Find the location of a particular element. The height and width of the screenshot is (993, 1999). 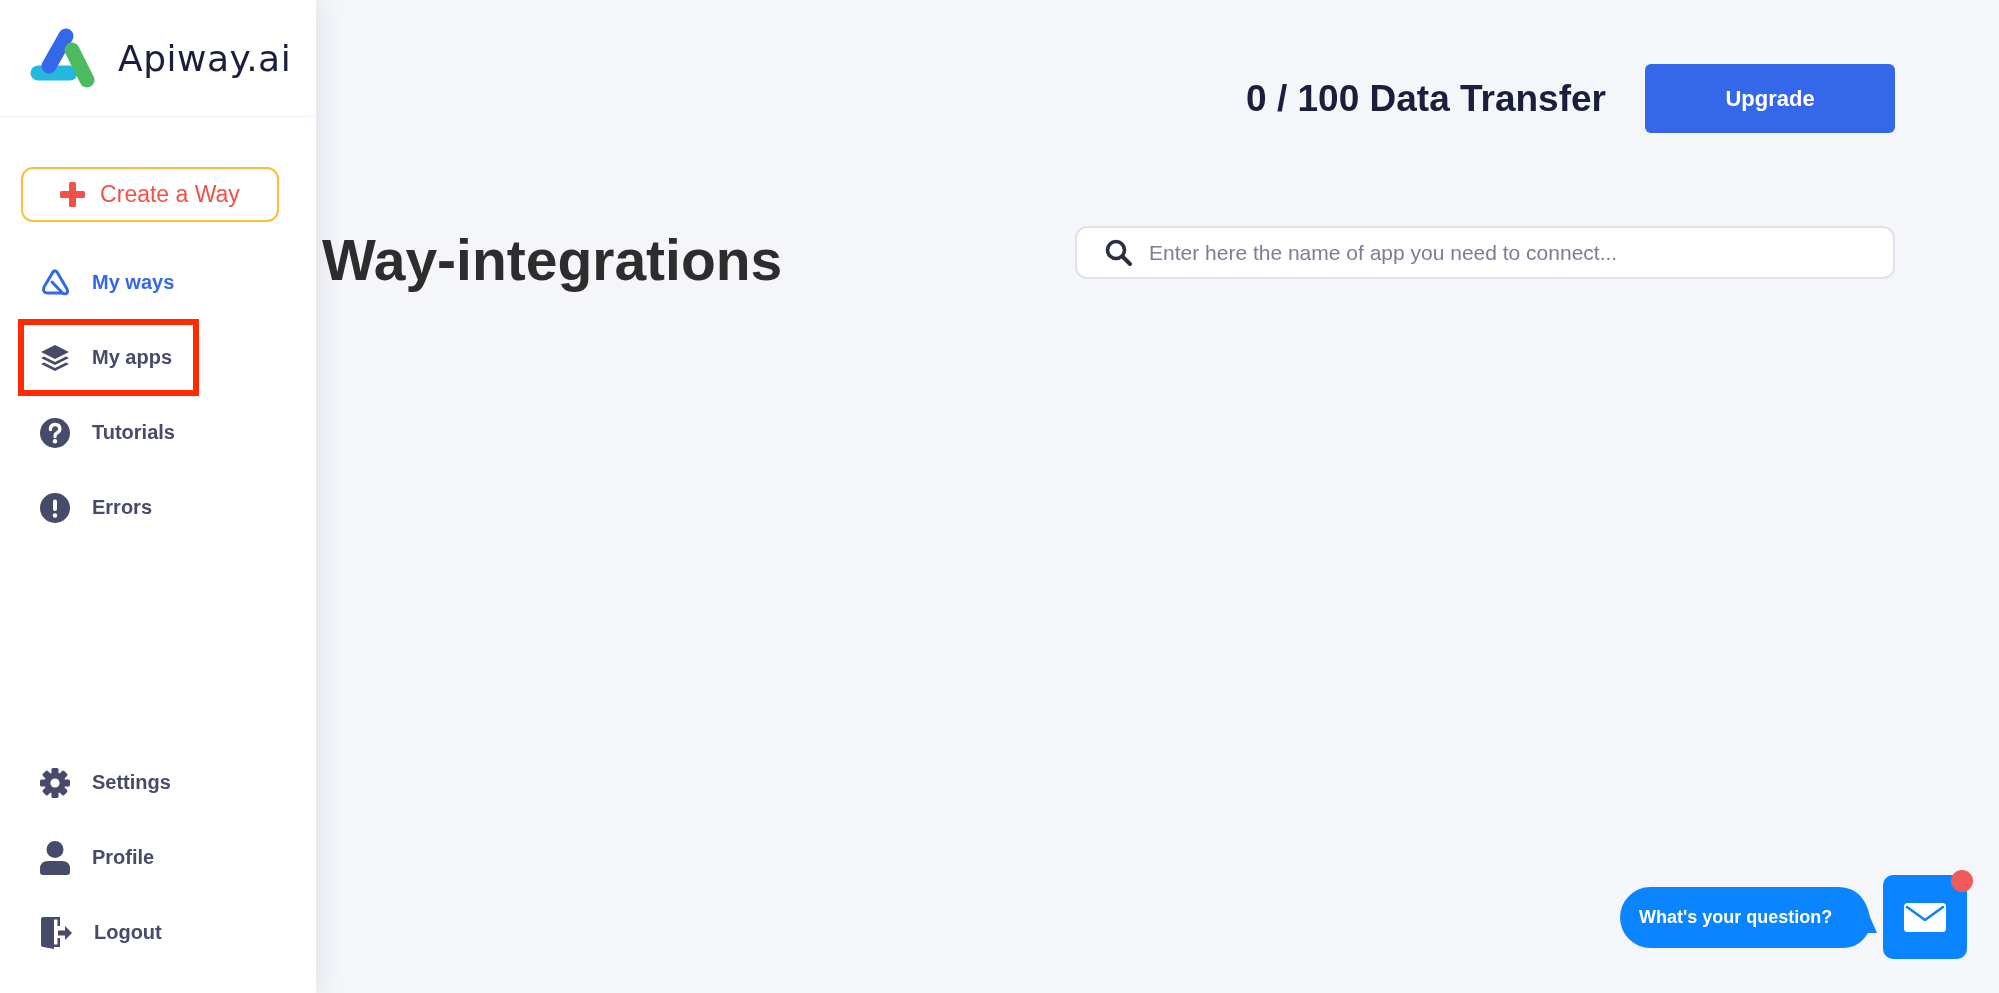

nav-item: Logout is located at coordinates (101, 932).